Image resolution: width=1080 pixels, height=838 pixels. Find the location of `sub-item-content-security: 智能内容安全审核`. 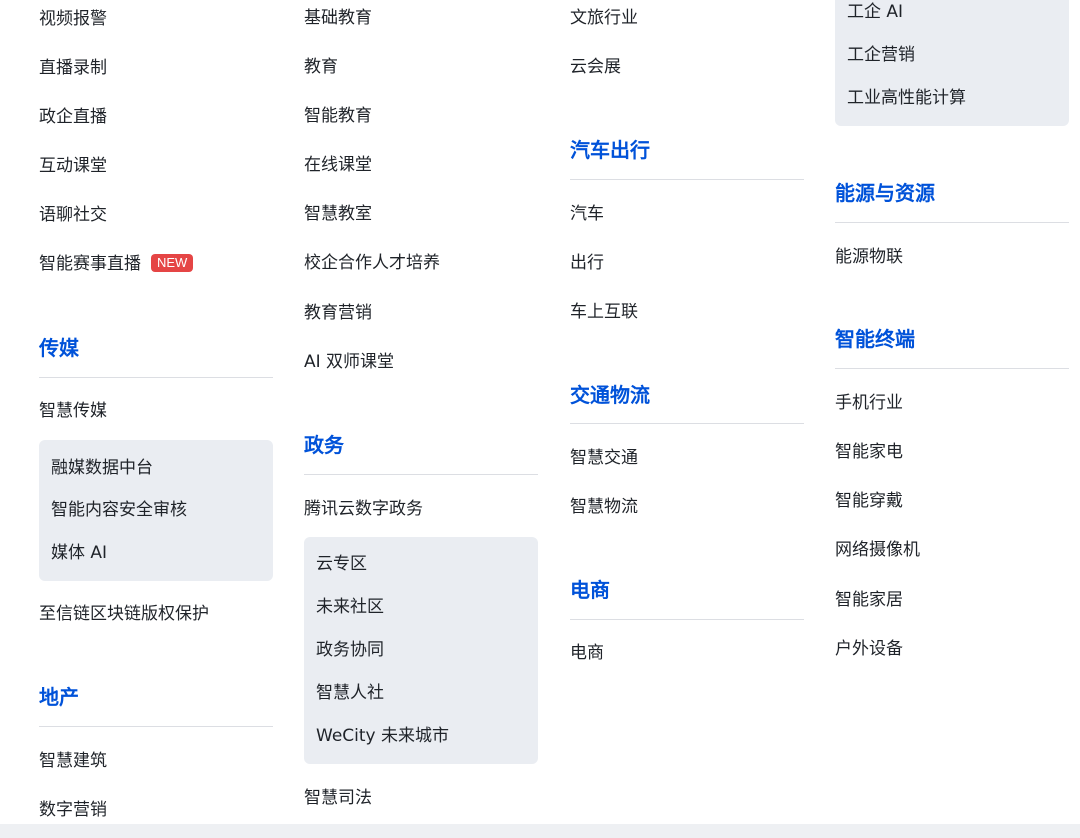

sub-item-content-security: 智能内容安全审核 is located at coordinates (119, 510).